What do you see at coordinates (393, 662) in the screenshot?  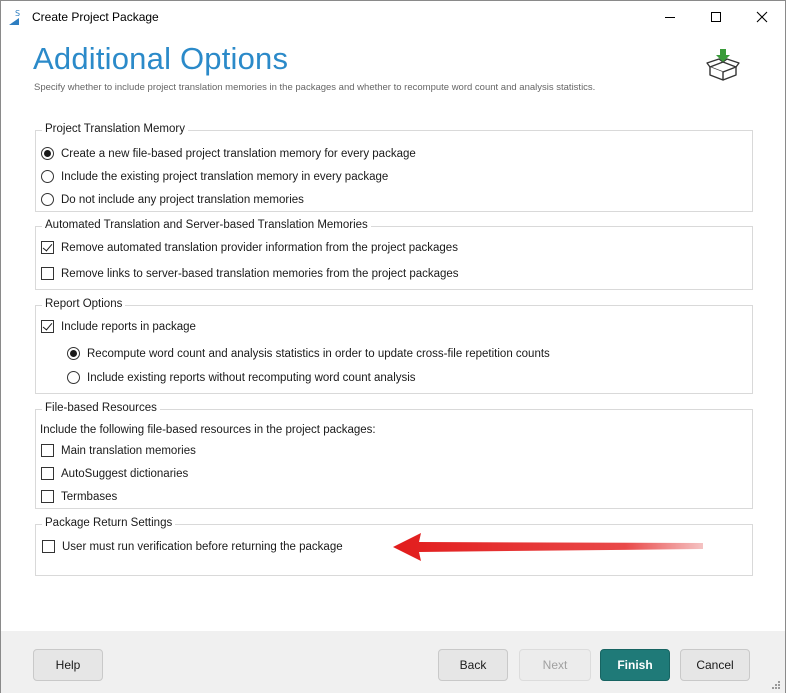 I see `dialog-footer: Help Back Next Finish Cancel` at bounding box center [393, 662].